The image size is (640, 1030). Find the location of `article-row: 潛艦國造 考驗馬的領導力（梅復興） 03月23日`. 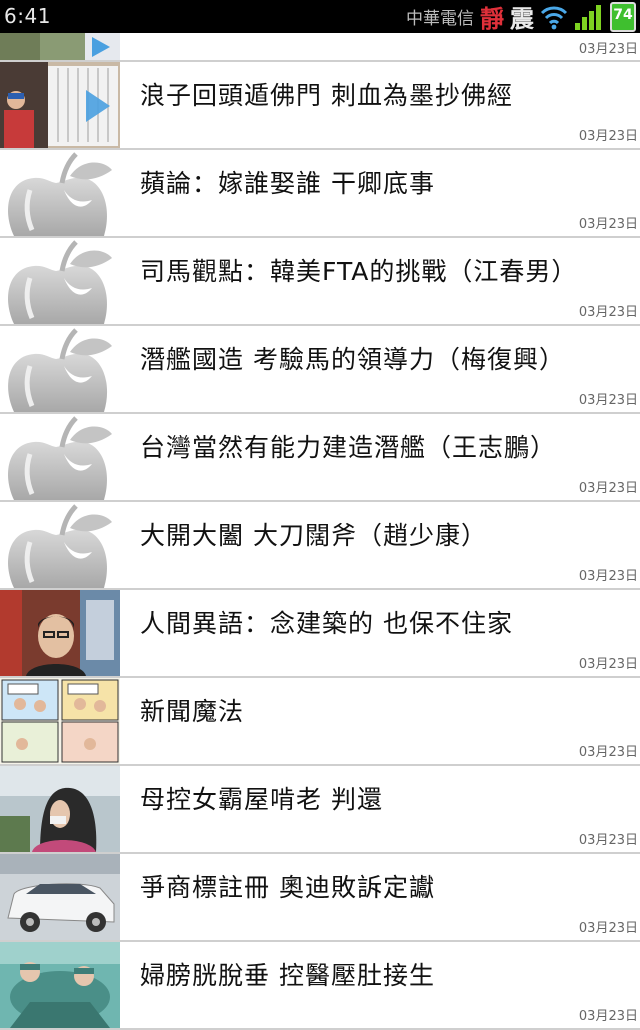

article-row: 潛艦國造 考驗馬的領導力（梅復興） 03月23日 is located at coordinates (320, 370).